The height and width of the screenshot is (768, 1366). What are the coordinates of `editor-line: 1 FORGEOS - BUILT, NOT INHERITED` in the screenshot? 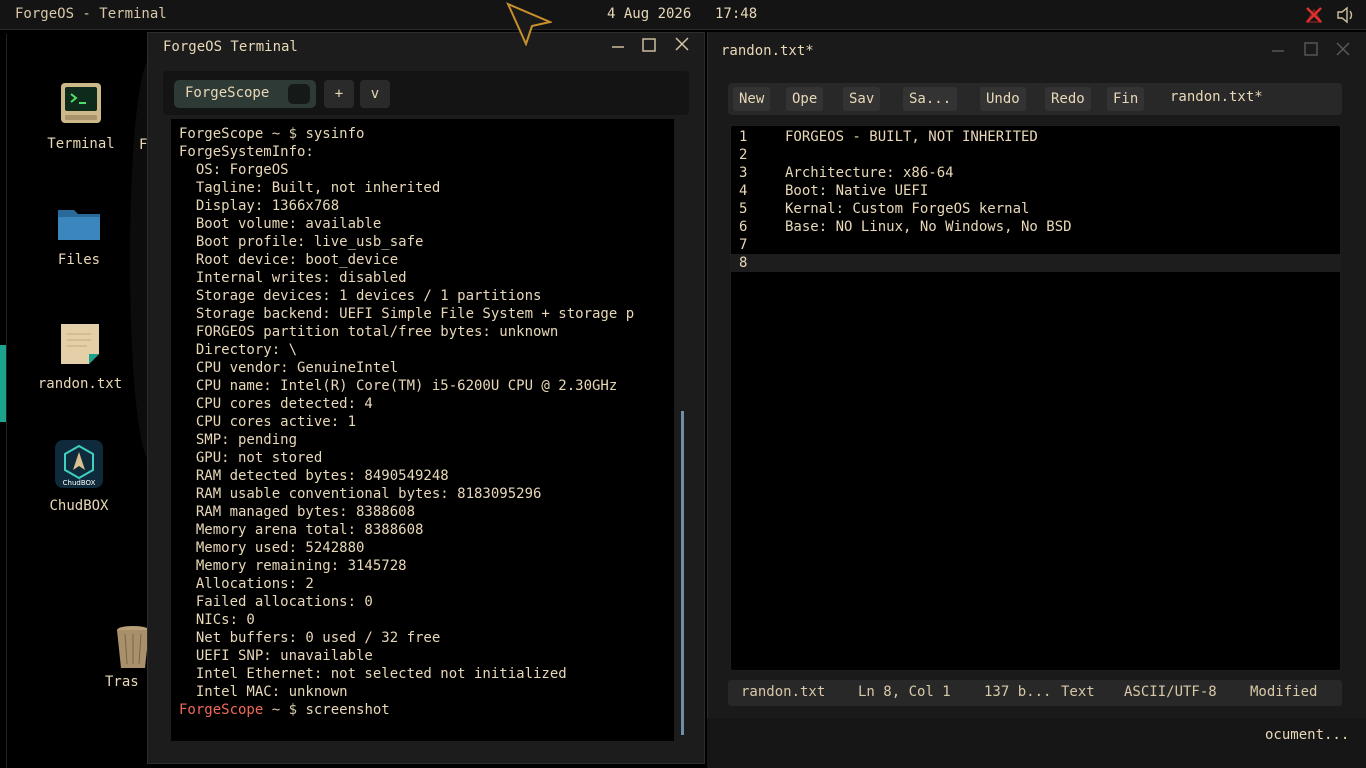 It's located at (1035, 137).